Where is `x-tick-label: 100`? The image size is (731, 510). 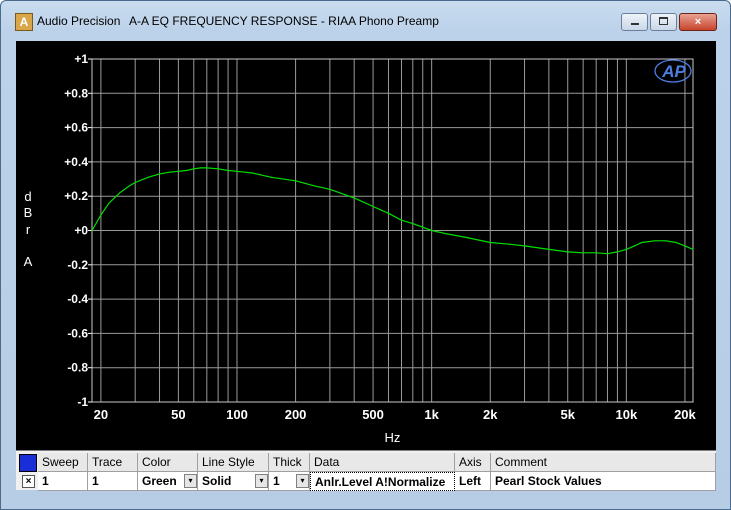
x-tick-label: 100 is located at coordinates (237, 414).